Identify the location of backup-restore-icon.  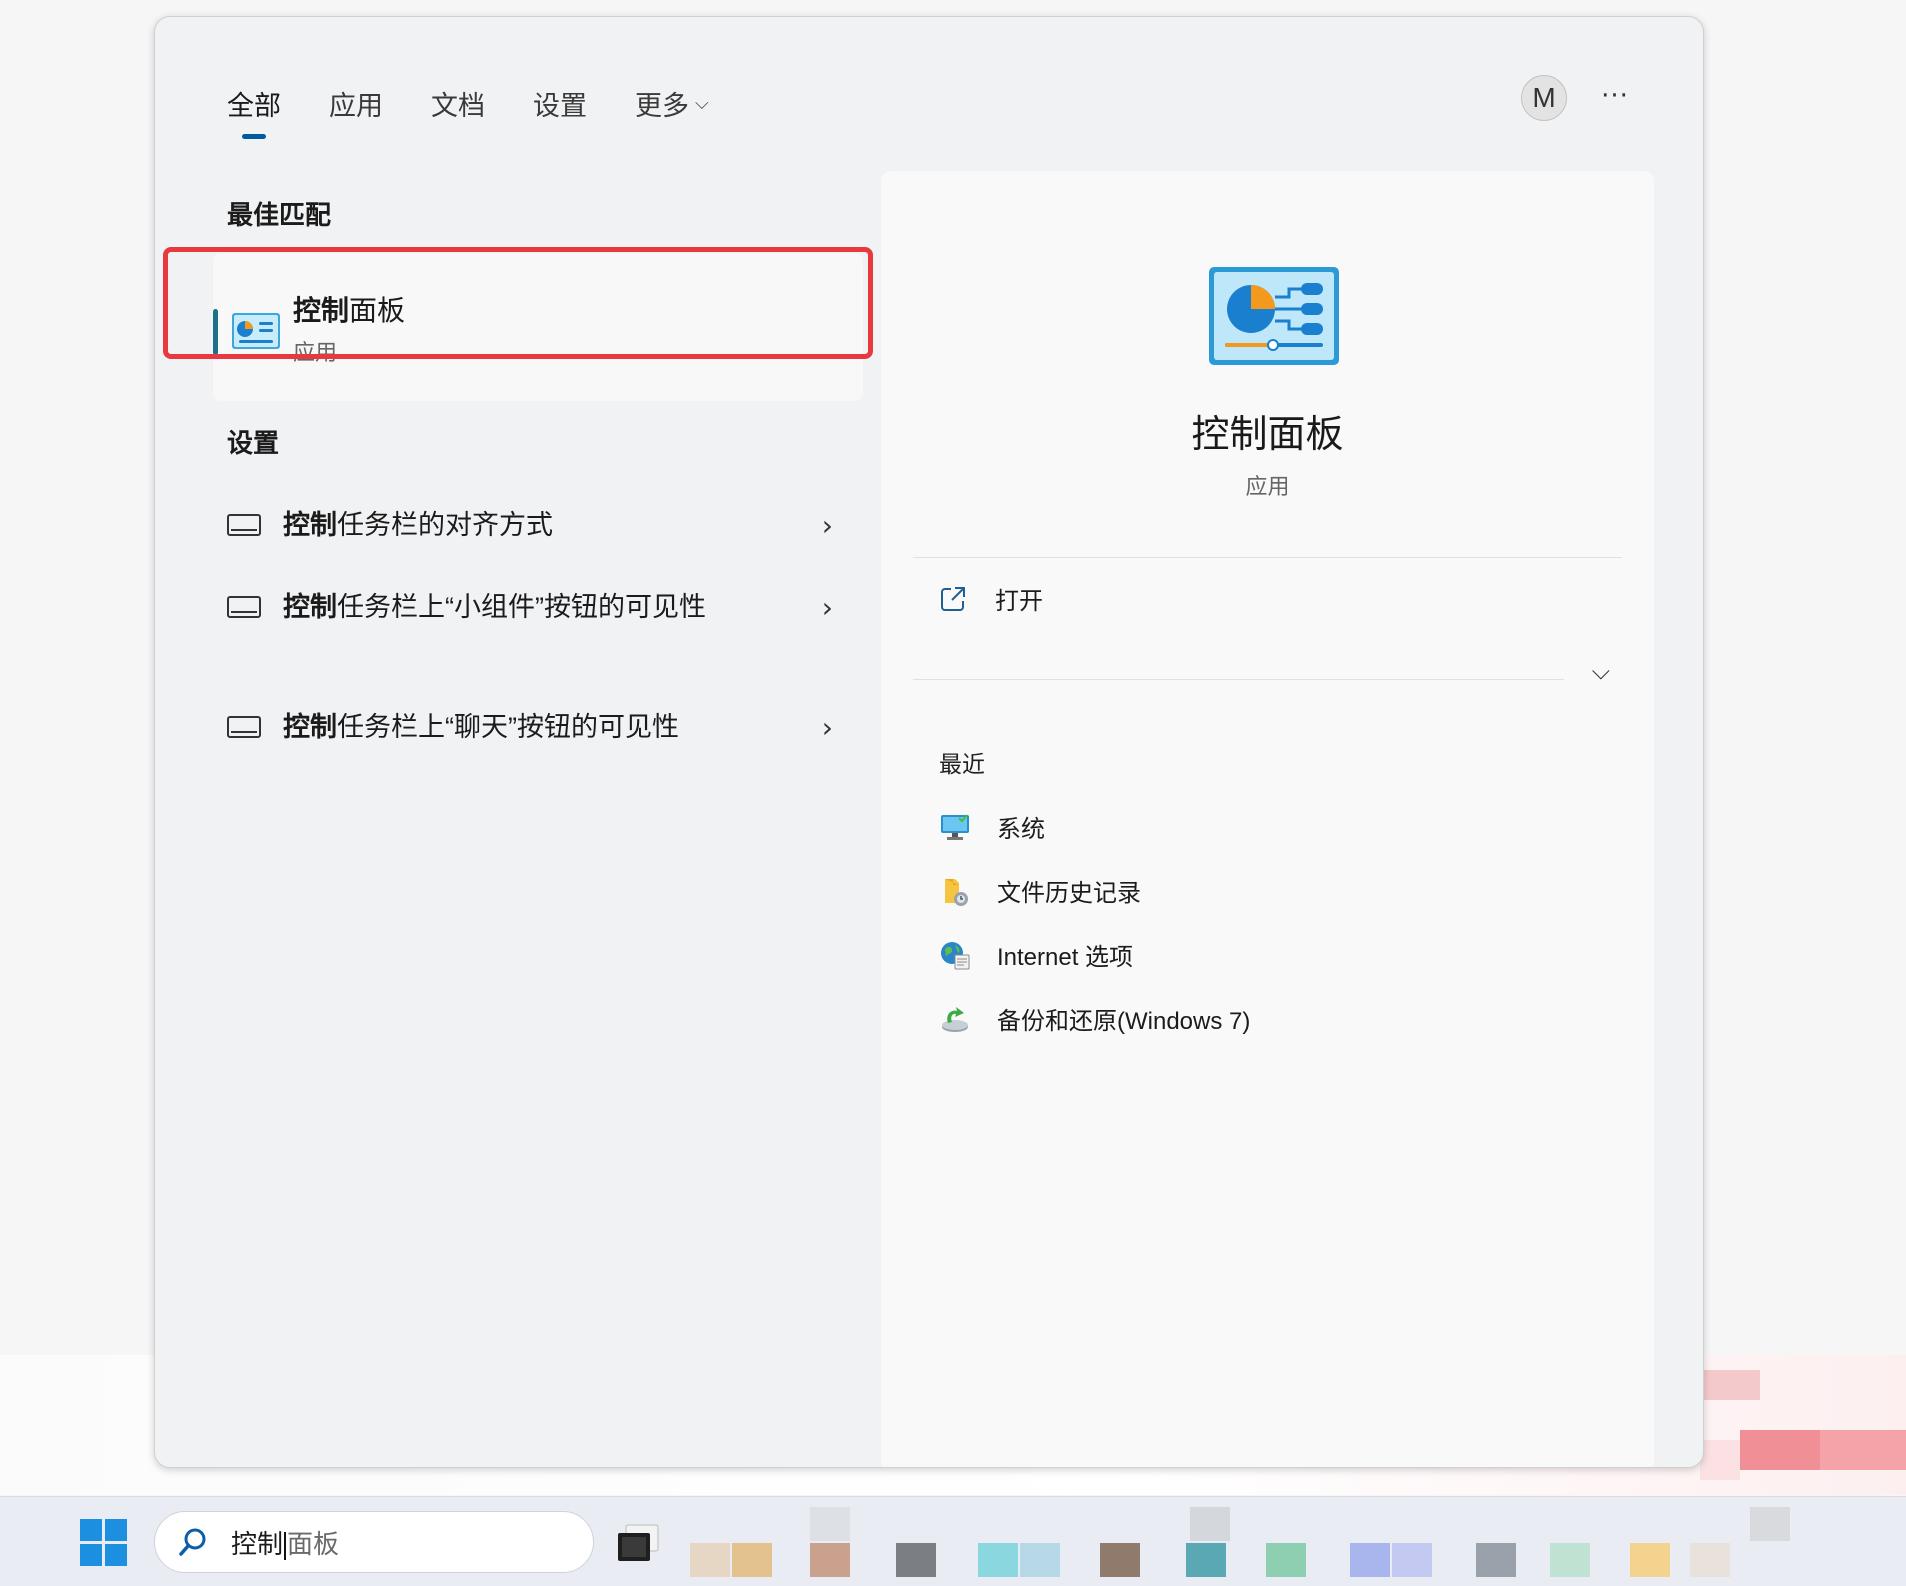
(955, 1019).